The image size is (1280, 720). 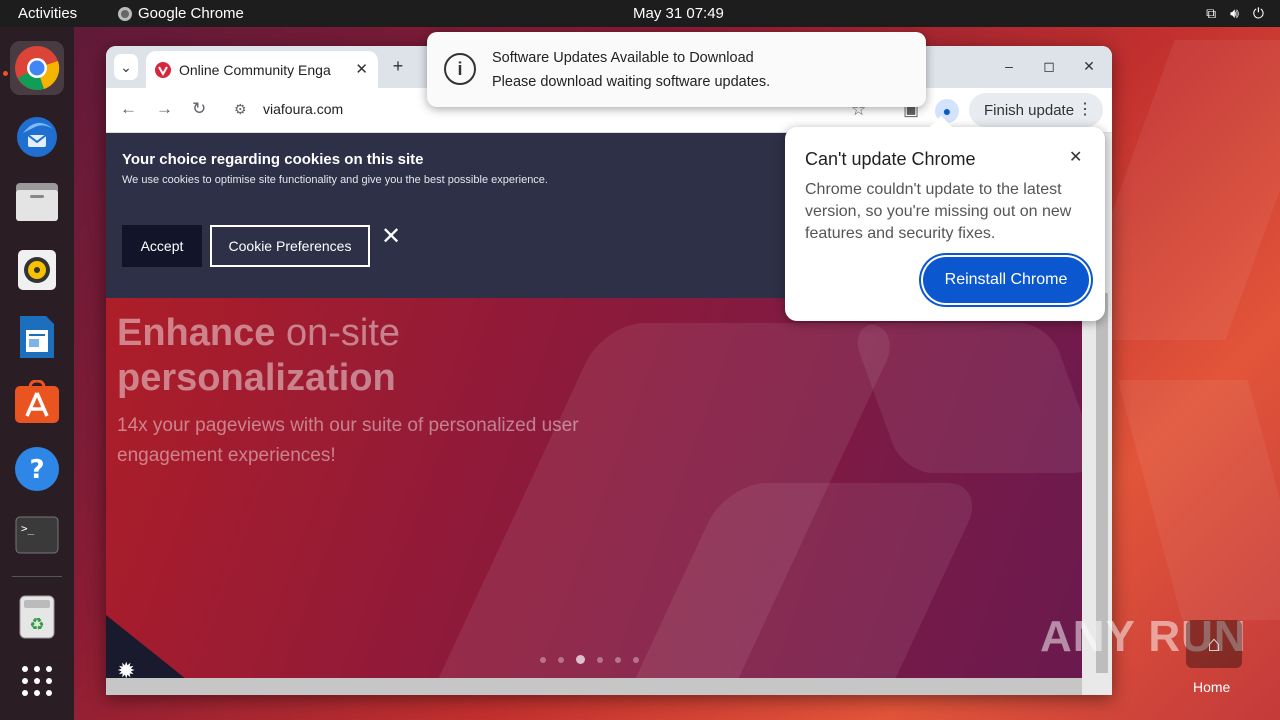 What do you see at coordinates (1211, 13) in the screenshot?
I see `network-icon: ⧉` at bounding box center [1211, 13].